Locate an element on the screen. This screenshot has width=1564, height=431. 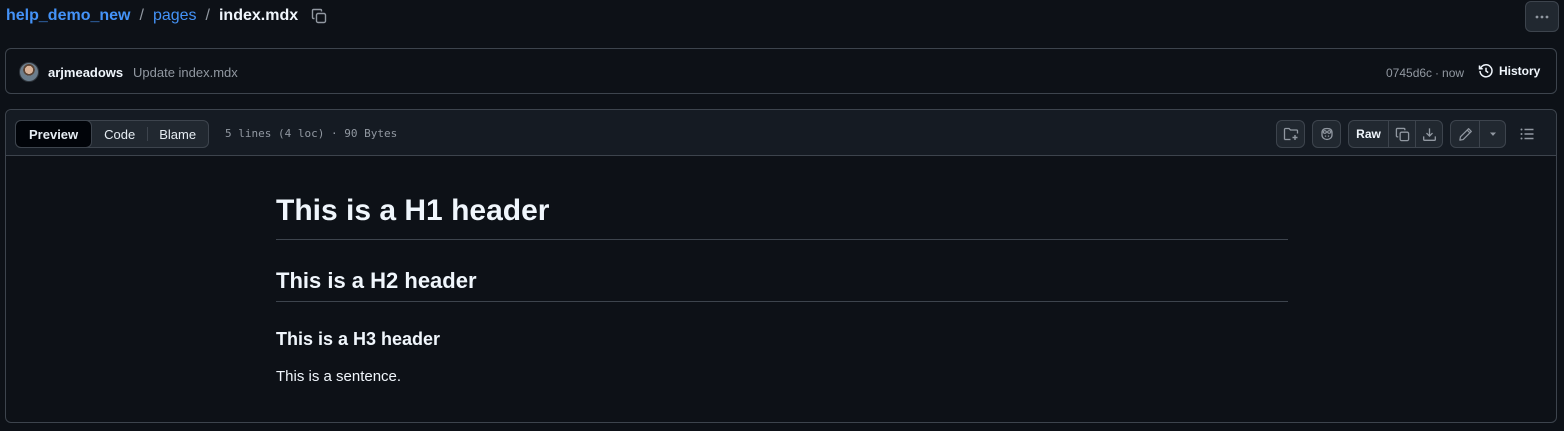
raw-actions-group: Raw is located at coordinates (1395, 134).